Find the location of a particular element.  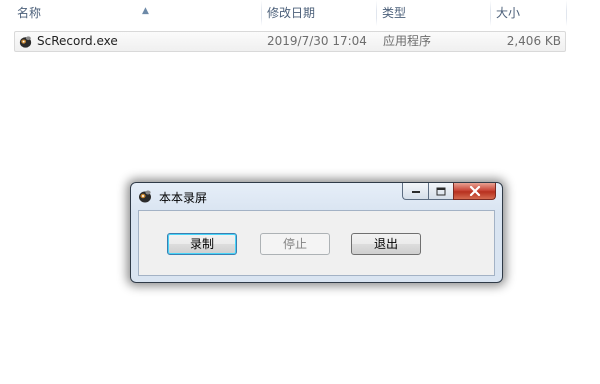

column-header-size: 大小 is located at coordinates (528, 14).